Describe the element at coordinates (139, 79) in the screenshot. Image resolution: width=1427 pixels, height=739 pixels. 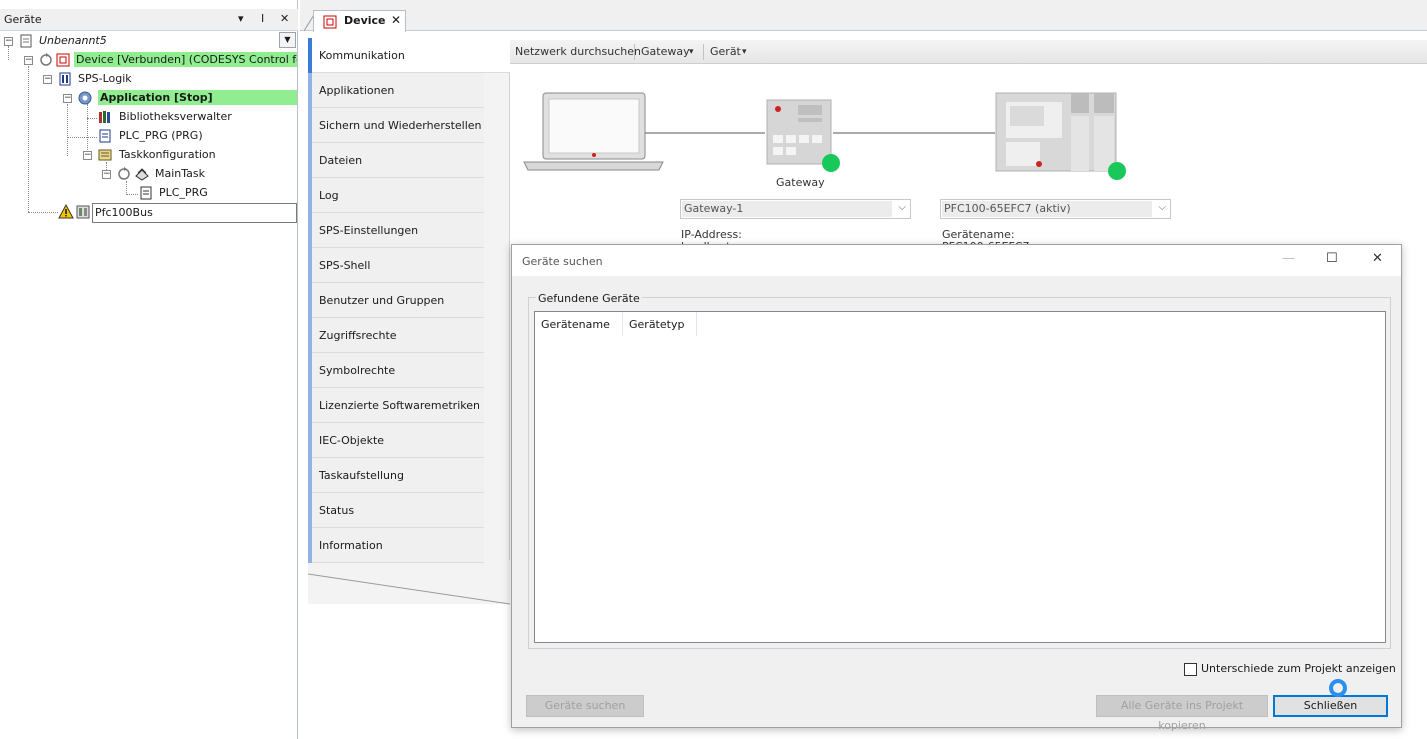
I see `tree-item-plc-logic: − SPS-Logik` at that location.